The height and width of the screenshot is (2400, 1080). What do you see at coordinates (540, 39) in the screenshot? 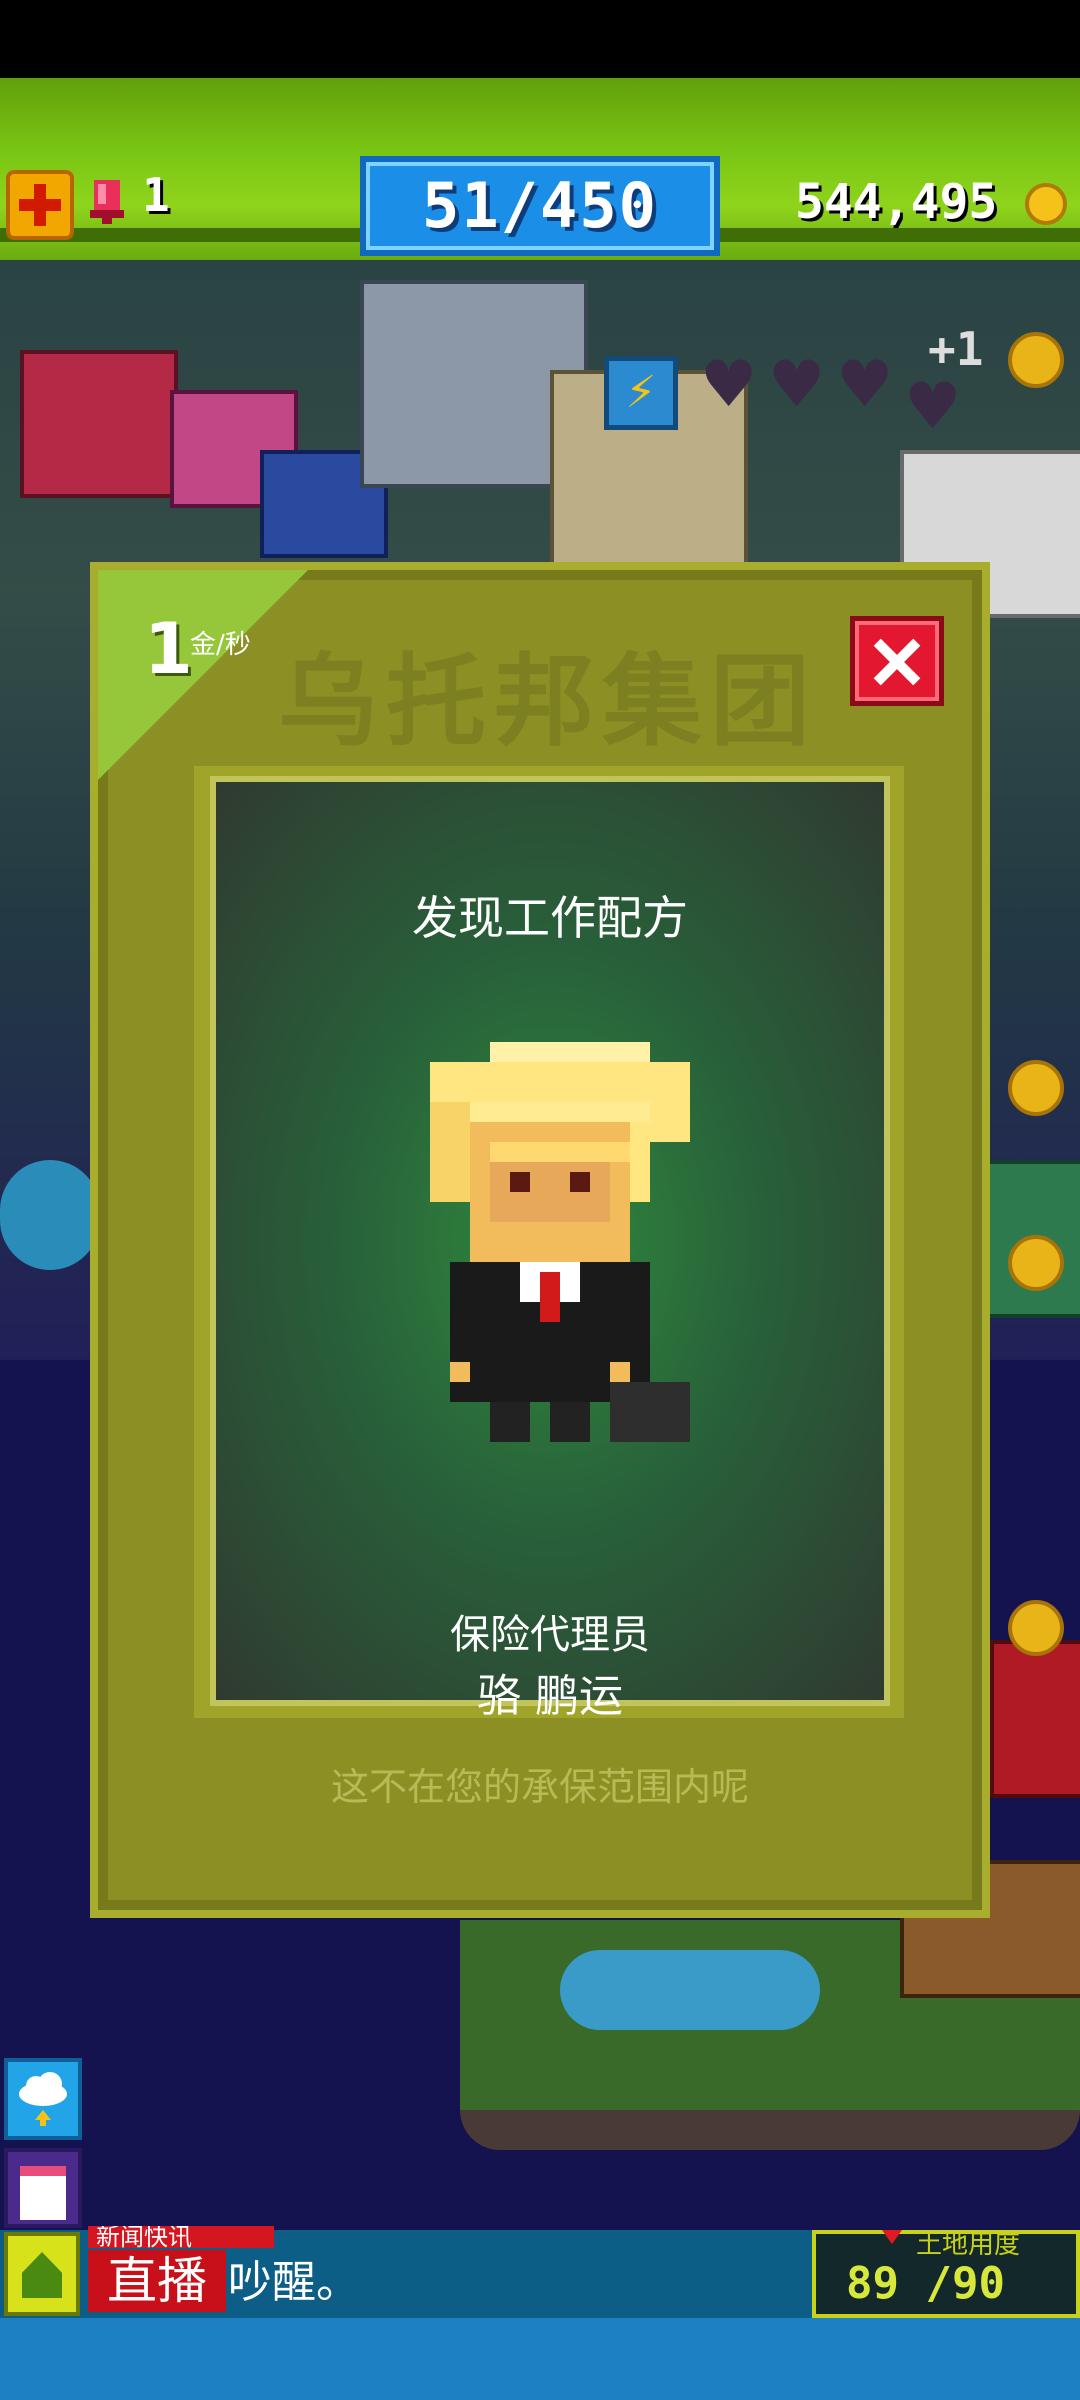
I see `status-bar` at bounding box center [540, 39].